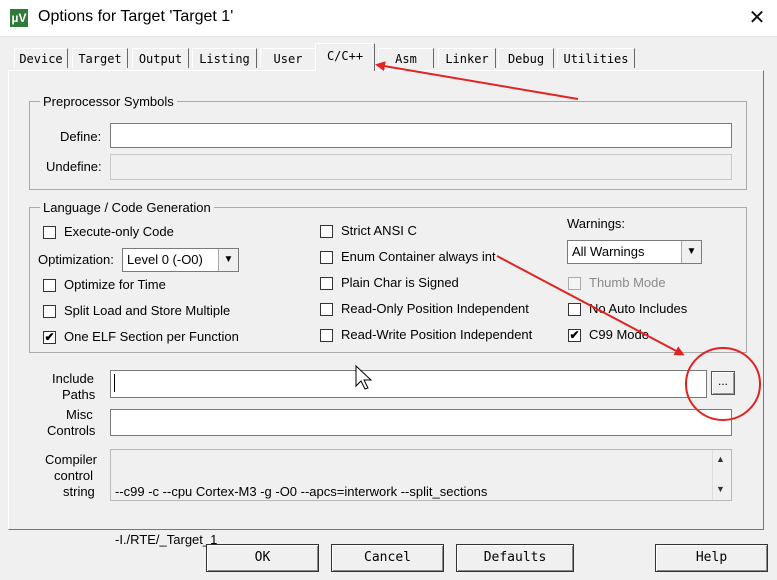 Image resolution: width=777 pixels, height=580 pixels. What do you see at coordinates (691, 252) in the screenshot?
I see `warnings-dropdown-icon: ▼` at bounding box center [691, 252].